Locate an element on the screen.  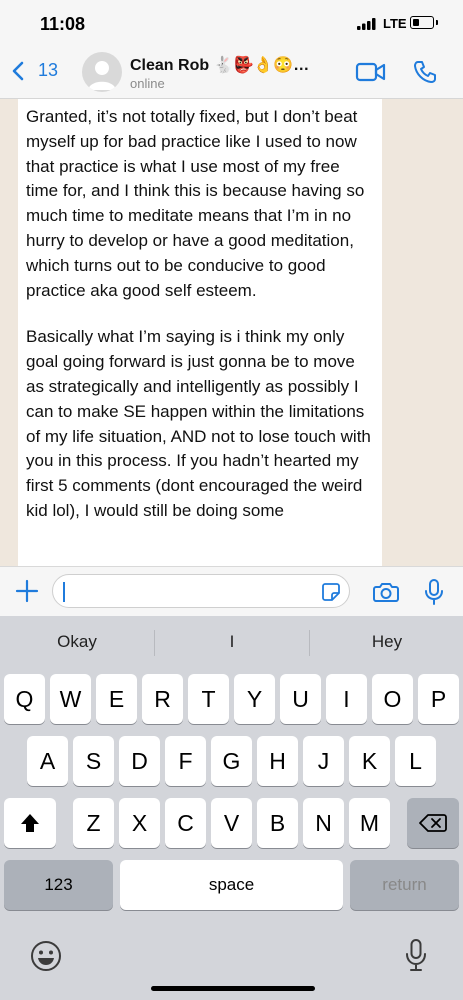
space-key: space is located at coordinates (231, 885).